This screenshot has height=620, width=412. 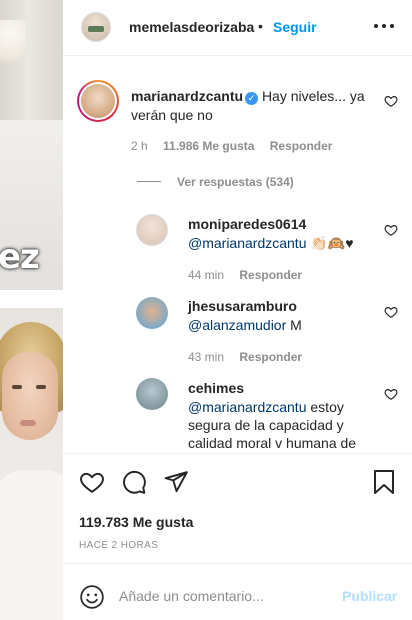 What do you see at coordinates (283, 224) in the screenshot?
I see `reply-username: moniparedes0614` at bounding box center [283, 224].